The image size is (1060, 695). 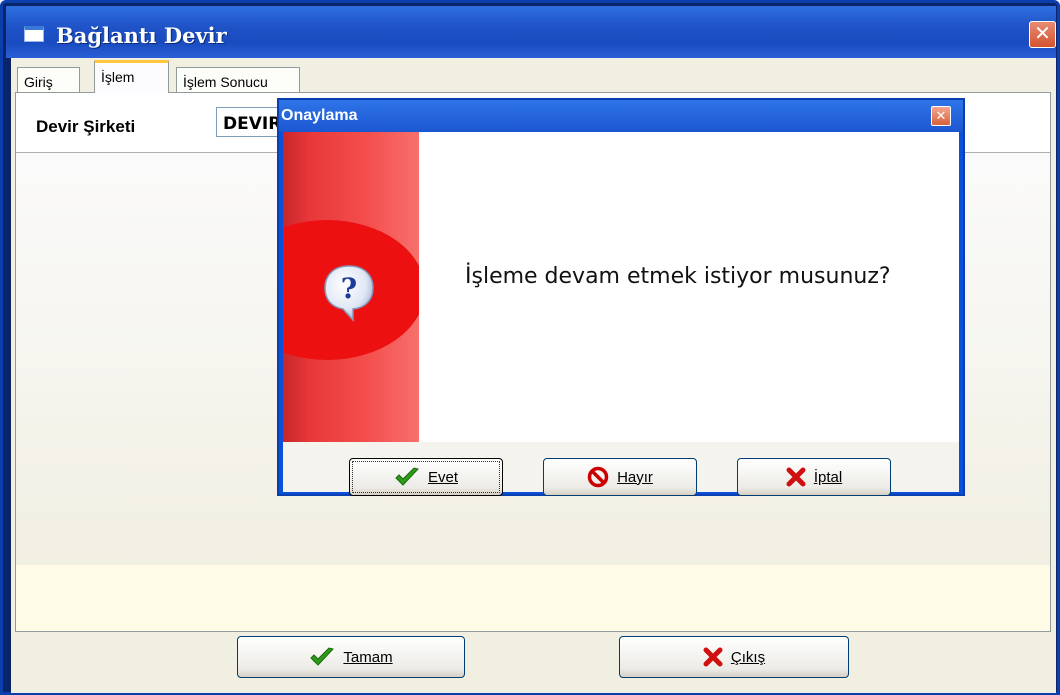 What do you see at coordinates (621, 116) in the screenshot?
I see `dialog-titlebar: Onaylama ✕` at bounding box center [621, 116].